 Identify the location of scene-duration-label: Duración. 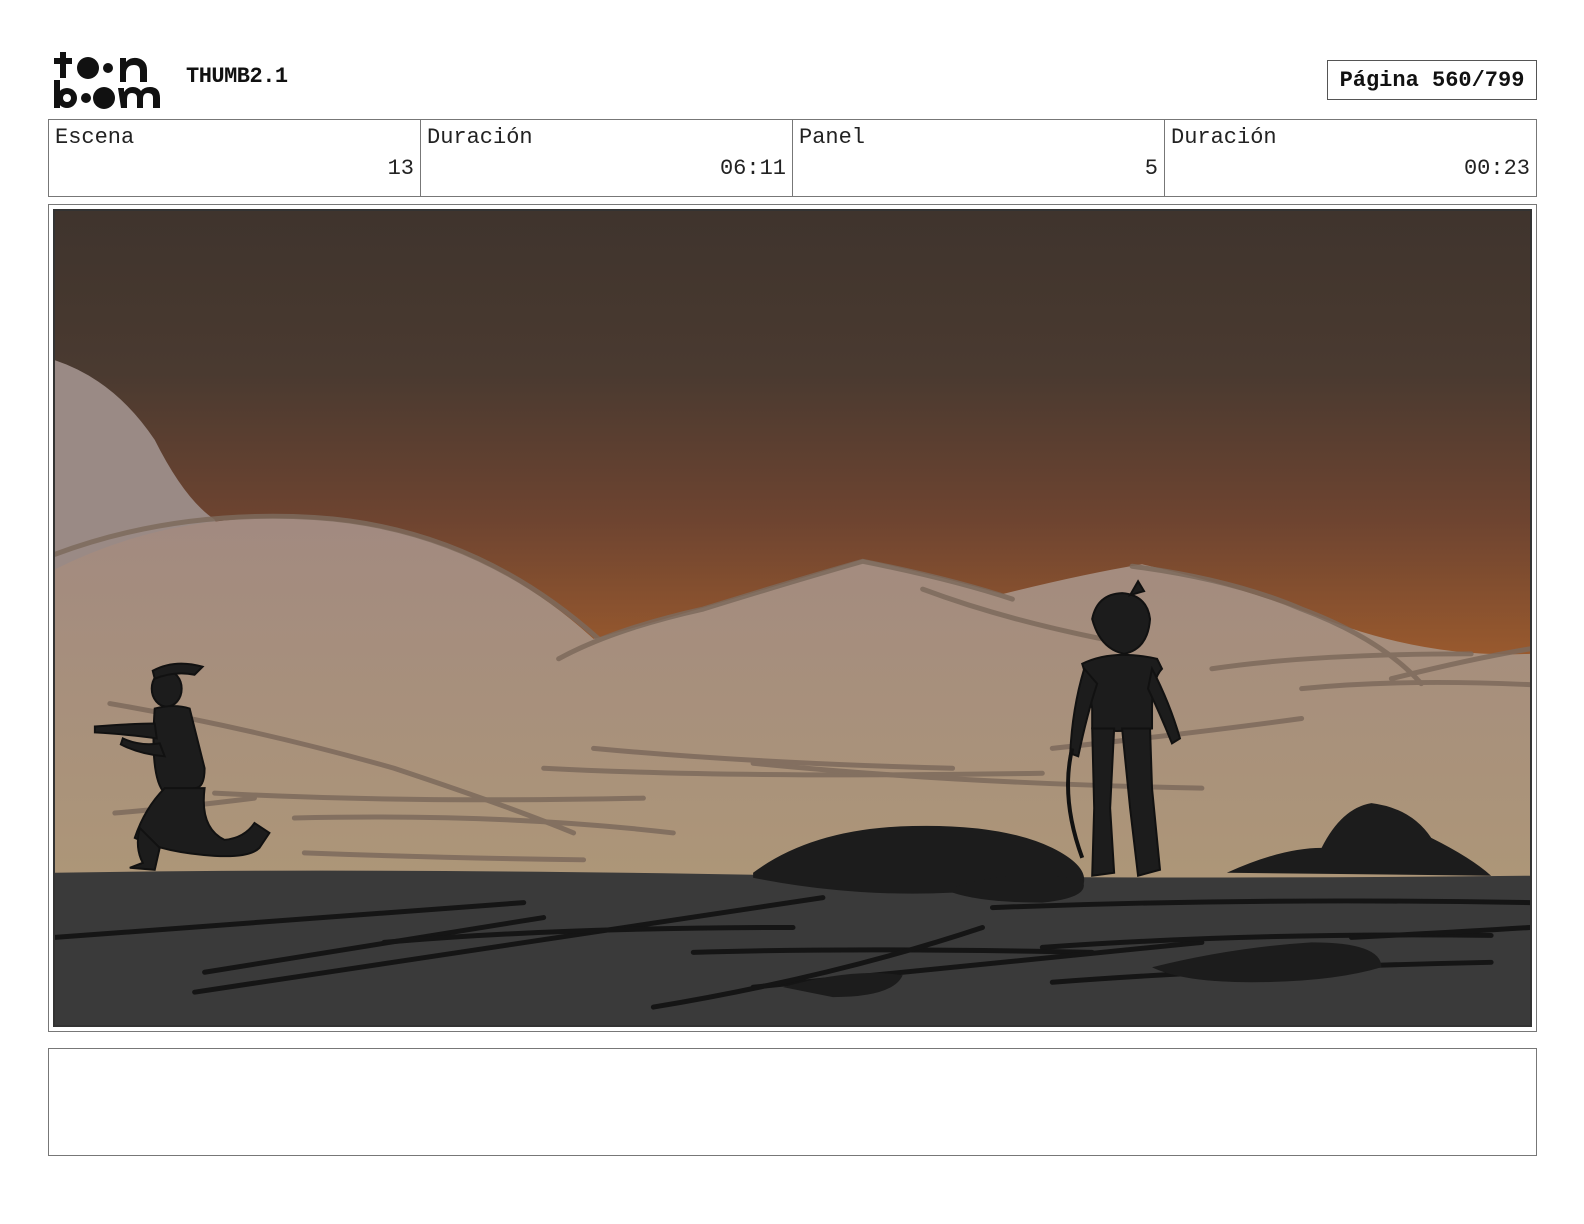
(480, 137).